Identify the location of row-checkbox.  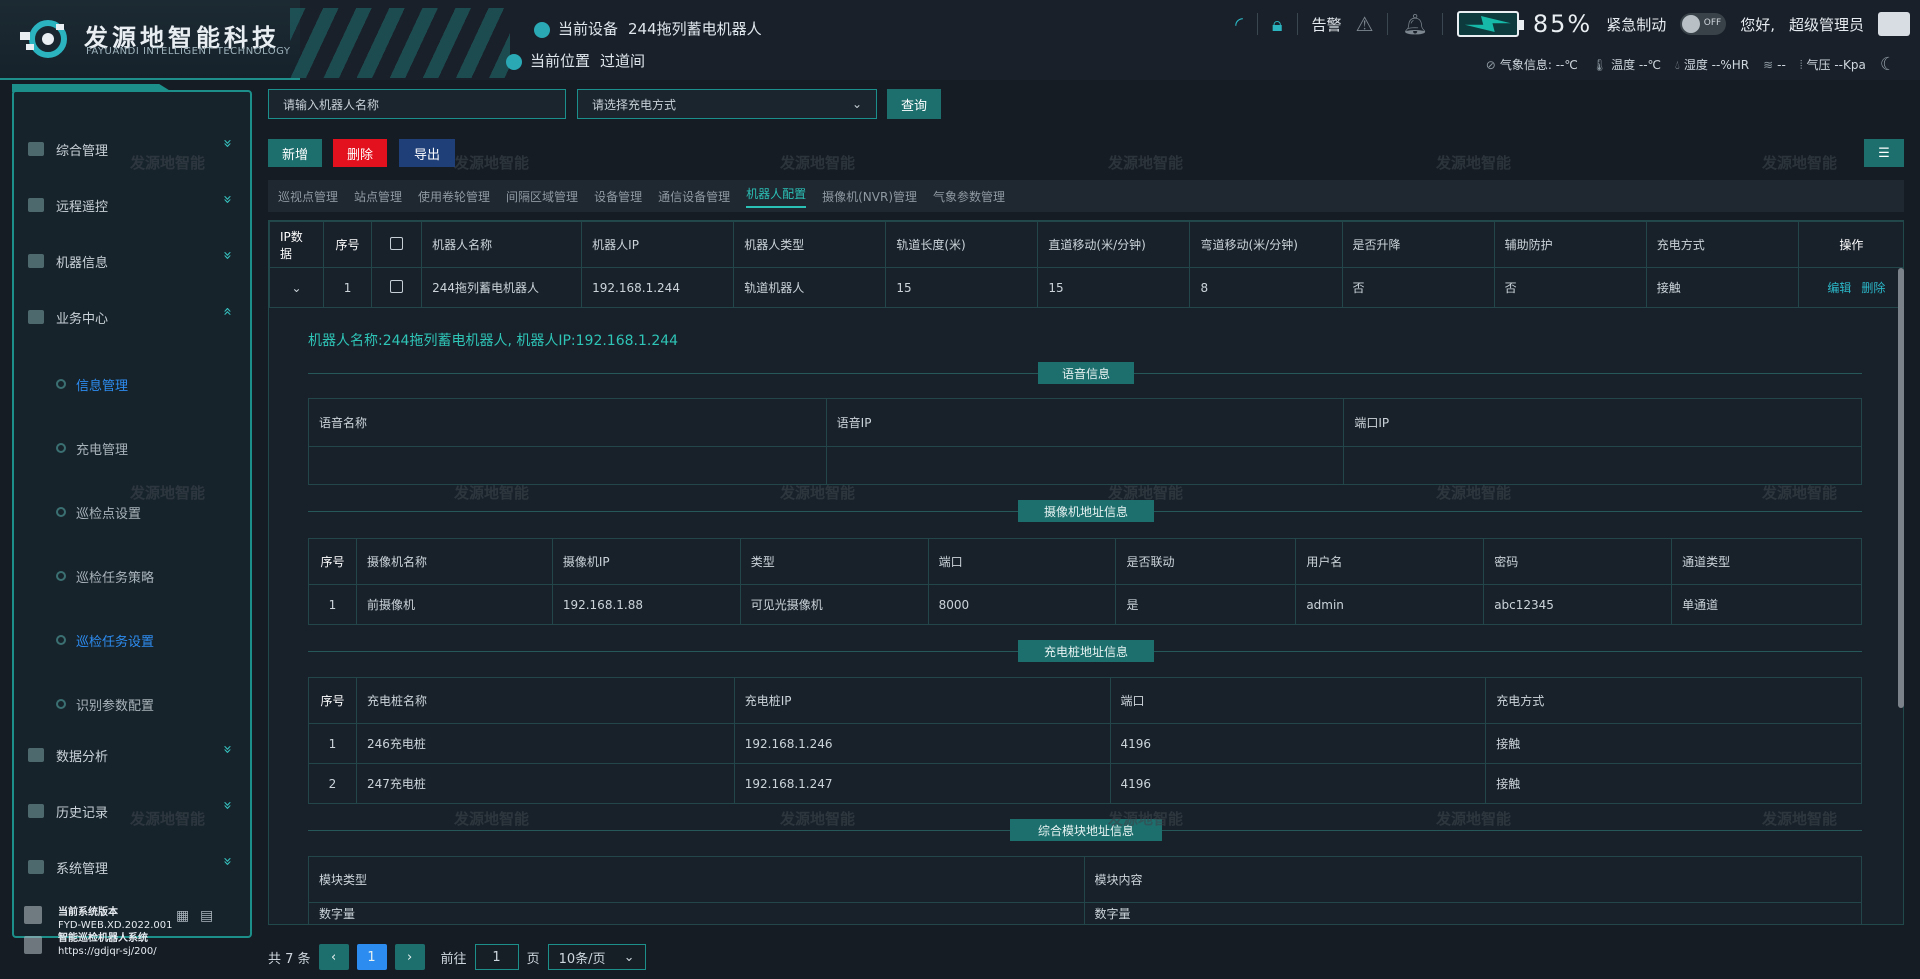
(397, 286).